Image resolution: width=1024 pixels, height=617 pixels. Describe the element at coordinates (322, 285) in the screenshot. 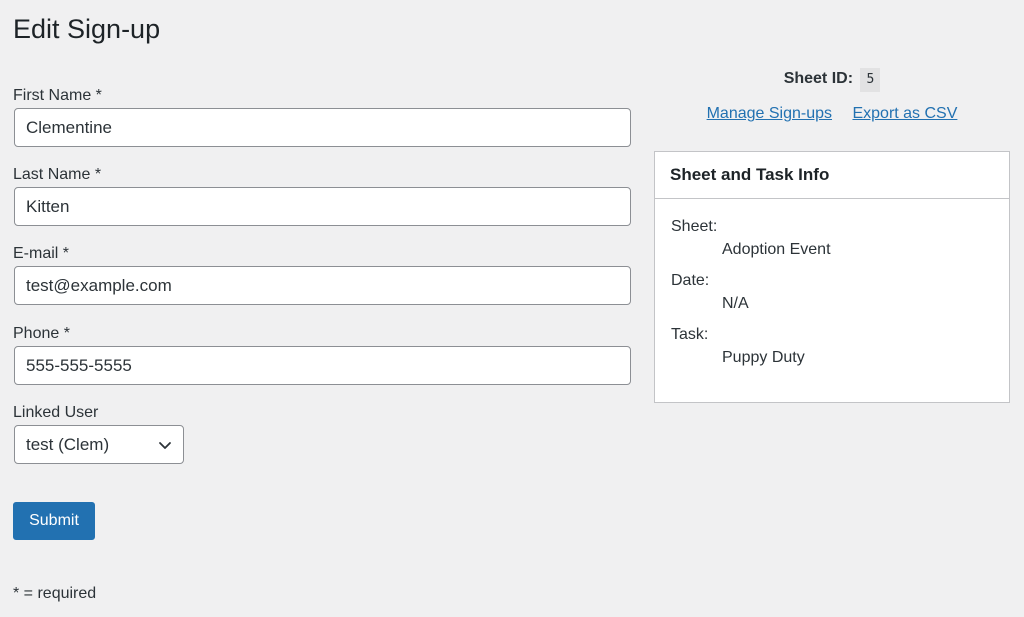

I see `email-input` at that location.